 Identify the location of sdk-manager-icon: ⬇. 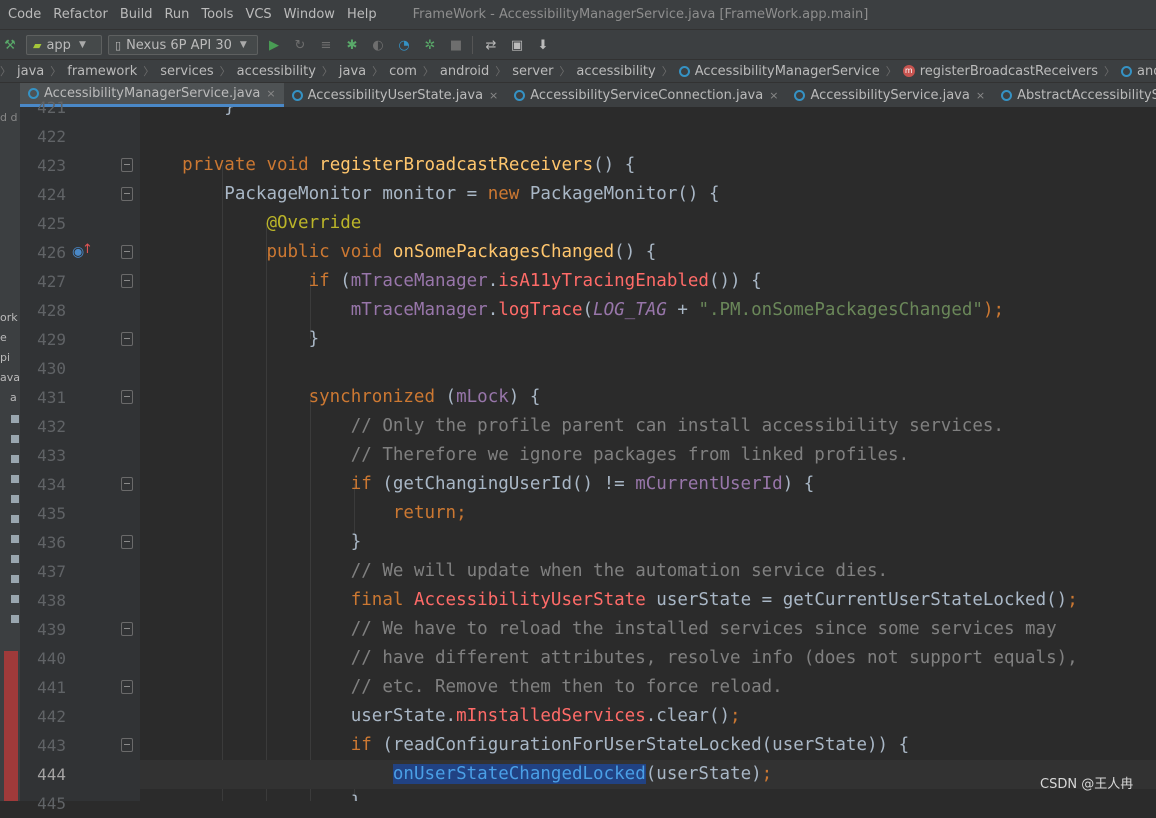
(543, 45).